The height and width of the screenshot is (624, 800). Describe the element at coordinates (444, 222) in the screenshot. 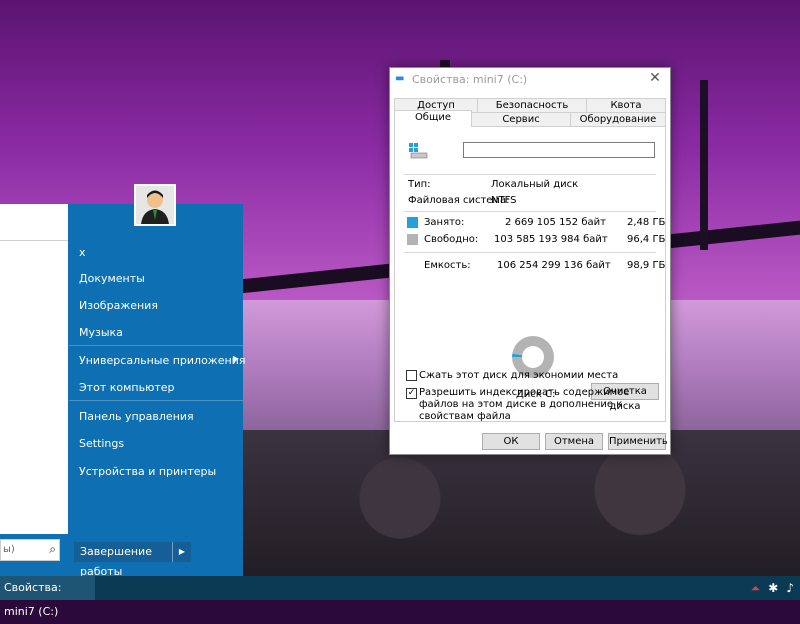

I see `used-label: Занято:` at that location.